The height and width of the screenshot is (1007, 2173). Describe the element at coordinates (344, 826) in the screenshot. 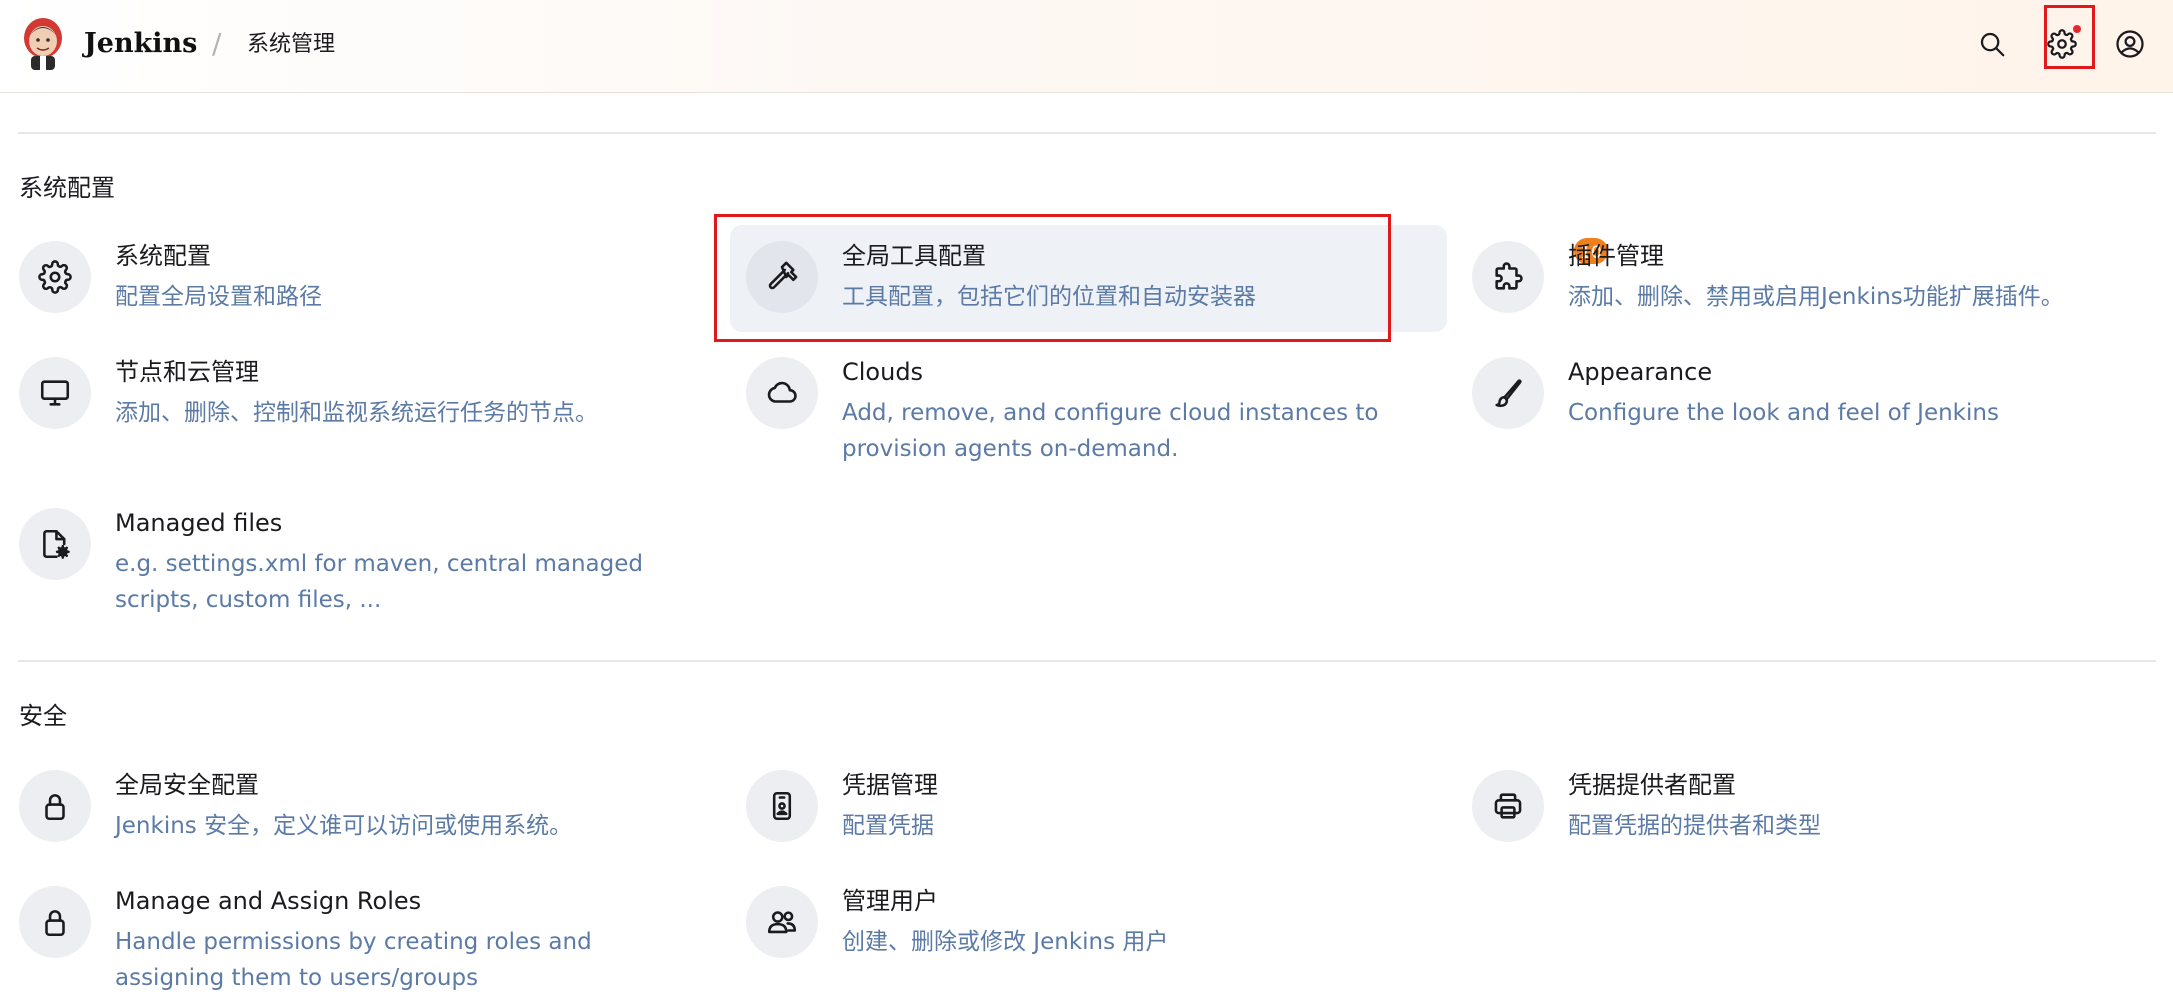

I see `item-desc: Jenkins 安全，定义谁可以访问或使用系统。` at that location.